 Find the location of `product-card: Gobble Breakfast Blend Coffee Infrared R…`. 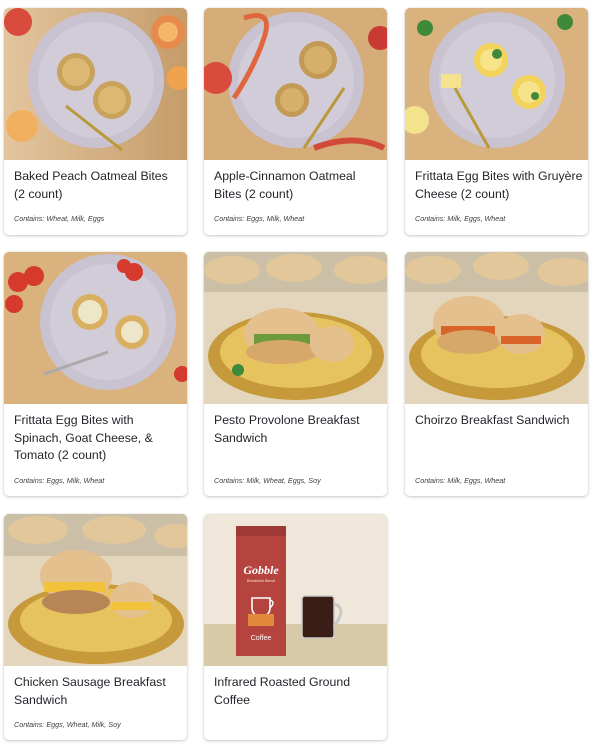

product-card: Gobble Breakfast Blend Coffee Infrared R… is located at coordinates (295, 627).